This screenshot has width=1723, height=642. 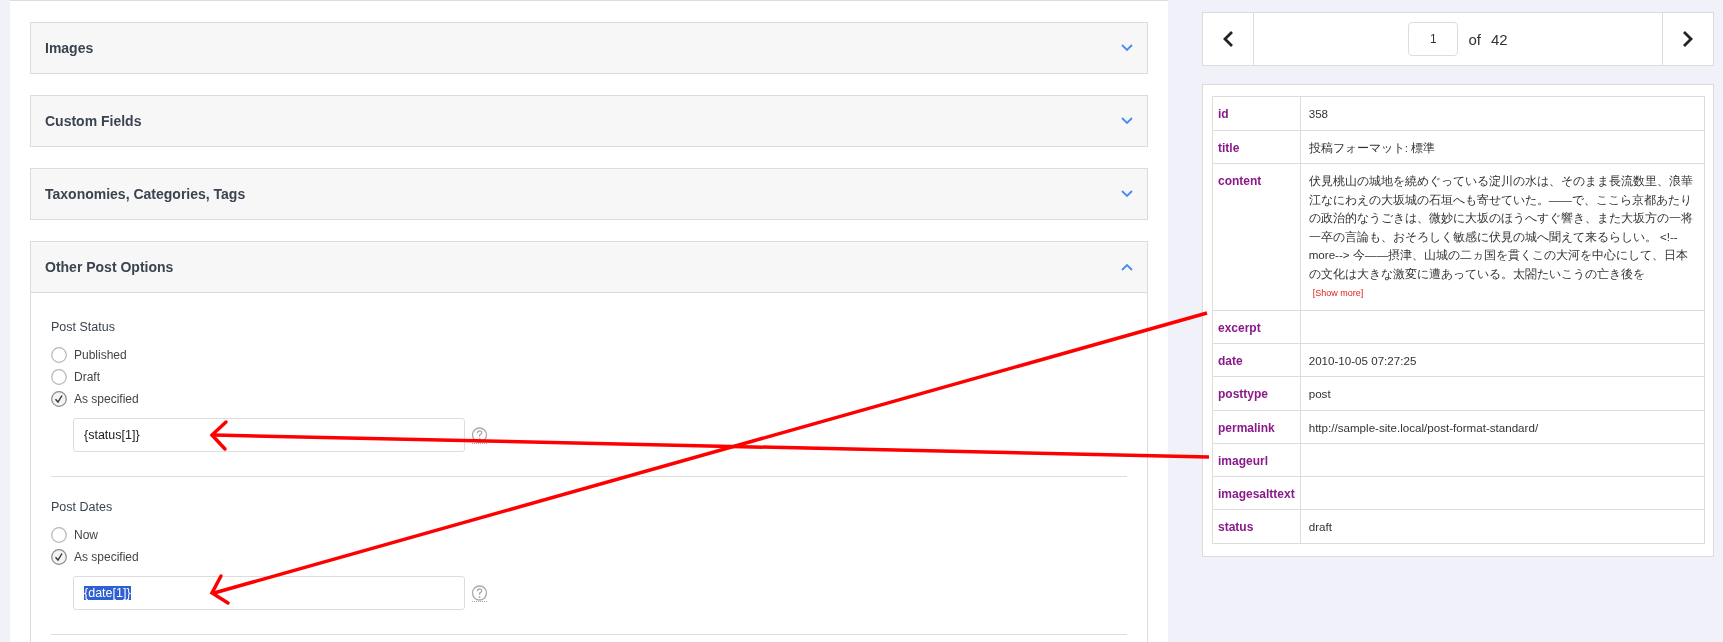 I want to click on of-label: of, so click(x=1474, y=39).